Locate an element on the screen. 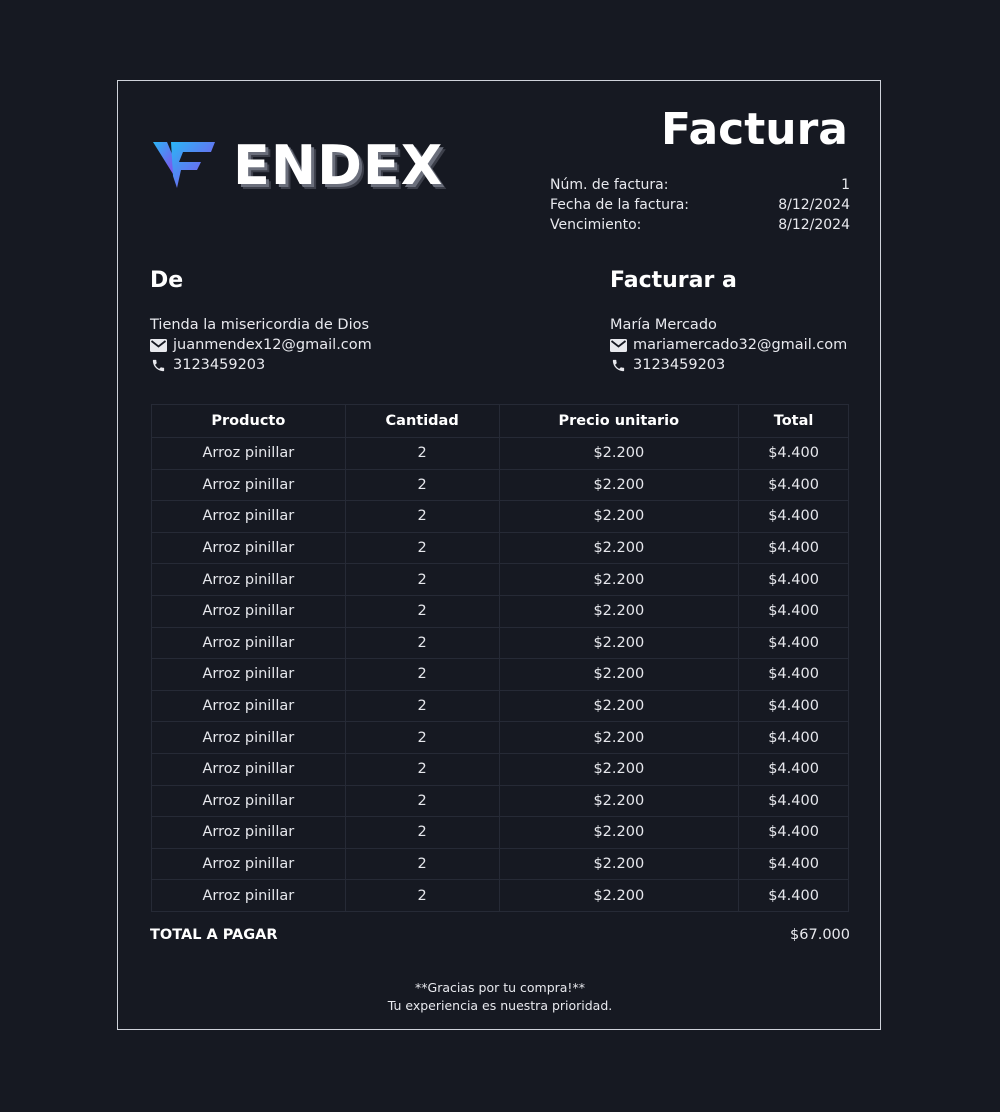 Image resolution: width=1000 pixels, height=1112 pixels. bill-to-phone-line: 3123459203 is located at coordinates (728, 365).